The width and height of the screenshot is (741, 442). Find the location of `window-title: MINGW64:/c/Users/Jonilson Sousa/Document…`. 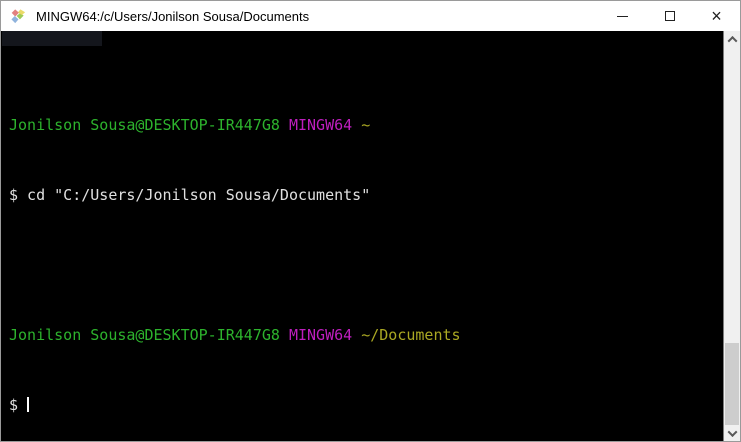

window-title: MINGW64:/c/Users/Jonilson Sousa/Document… is located at coordinates (173, 16).